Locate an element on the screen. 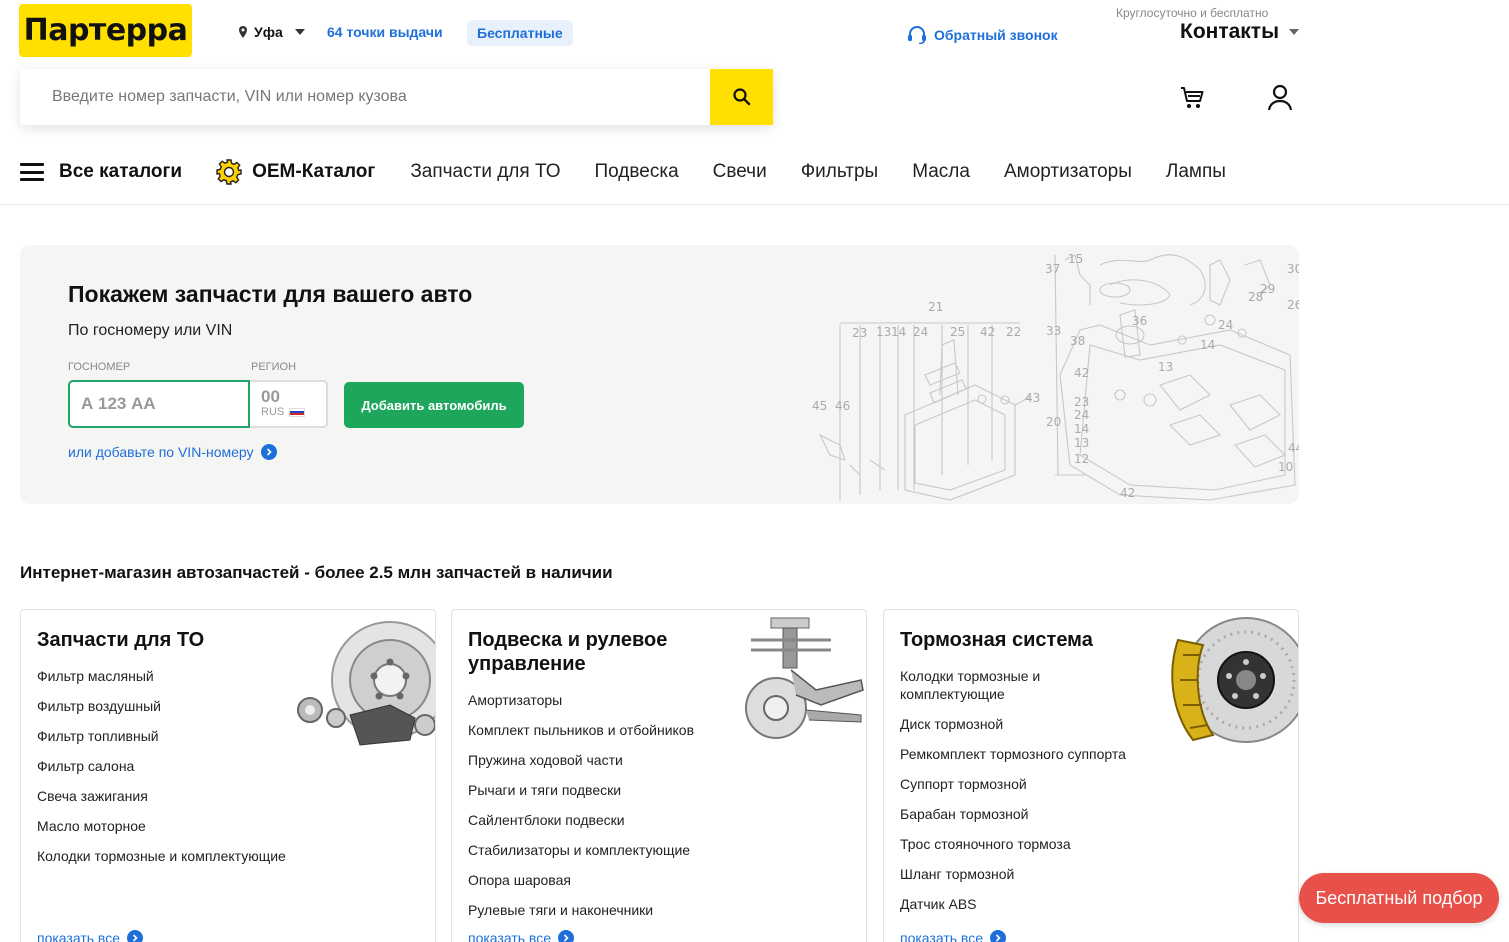 Image resolution: width=1509 pixels, height=942 pixels. pickup-points-link: 64 точки выдачи is located at coordinates (385, 32).